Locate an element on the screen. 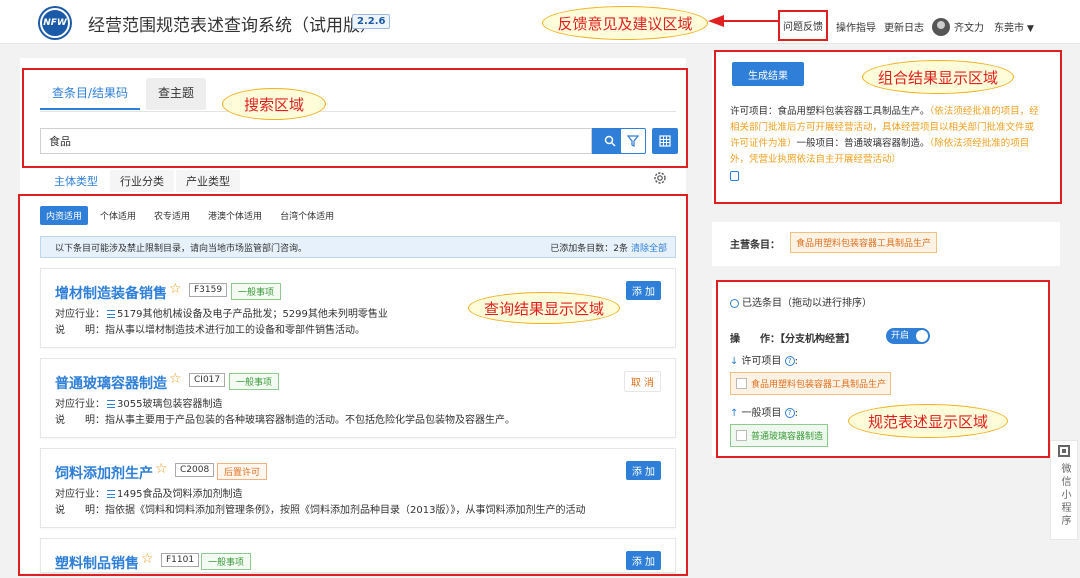  desc-value: 指从事以增材制造技术进行加工的设备和零部件销售活动。 is located at coordinates (235, 330).